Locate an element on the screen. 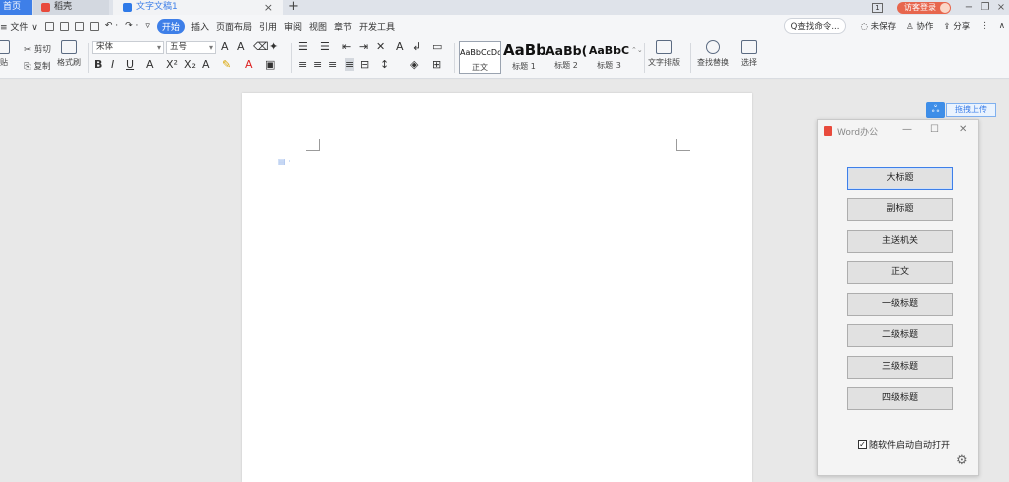 The image size is (1009, 482). autostart-checkbox: ✓ 随软件启动自动打开 is located at coordinates (904, 444).